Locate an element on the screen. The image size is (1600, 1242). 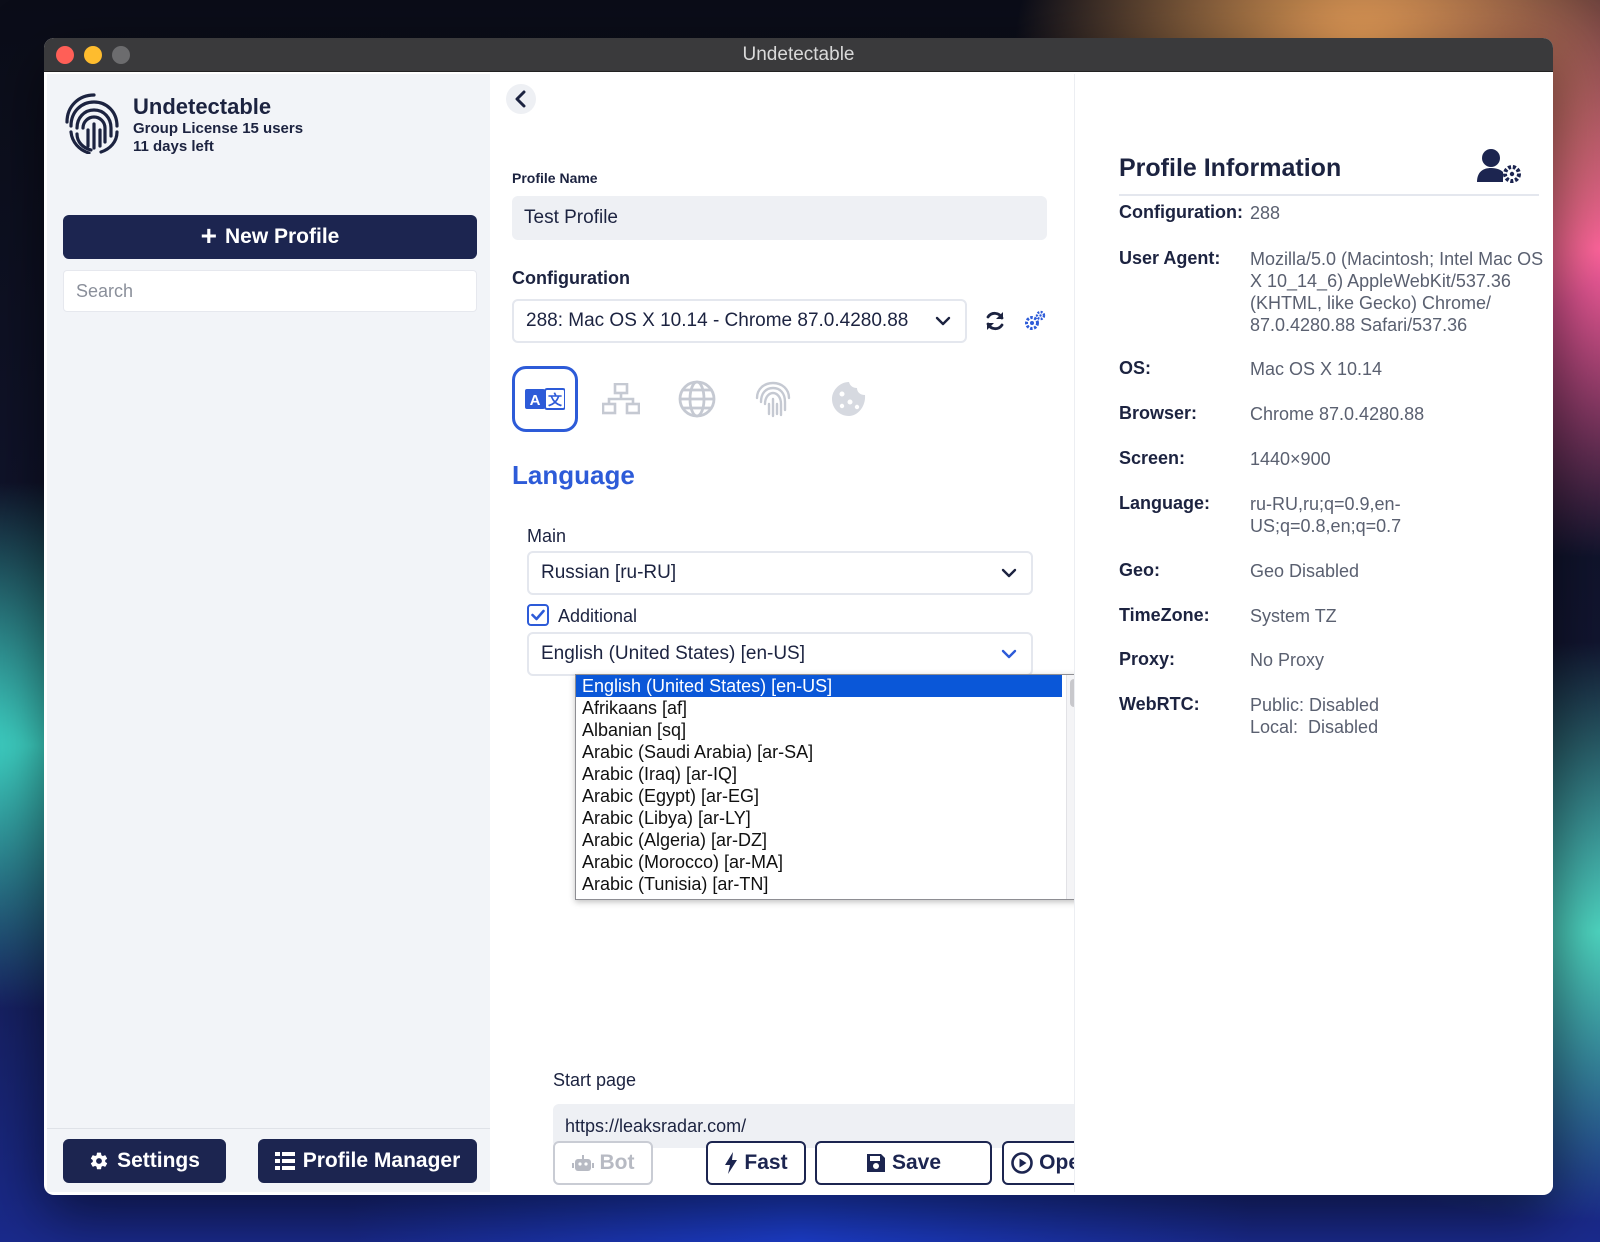
info-value: Public: Disabled Local: Disabled is located at coordinates (1400, 716).